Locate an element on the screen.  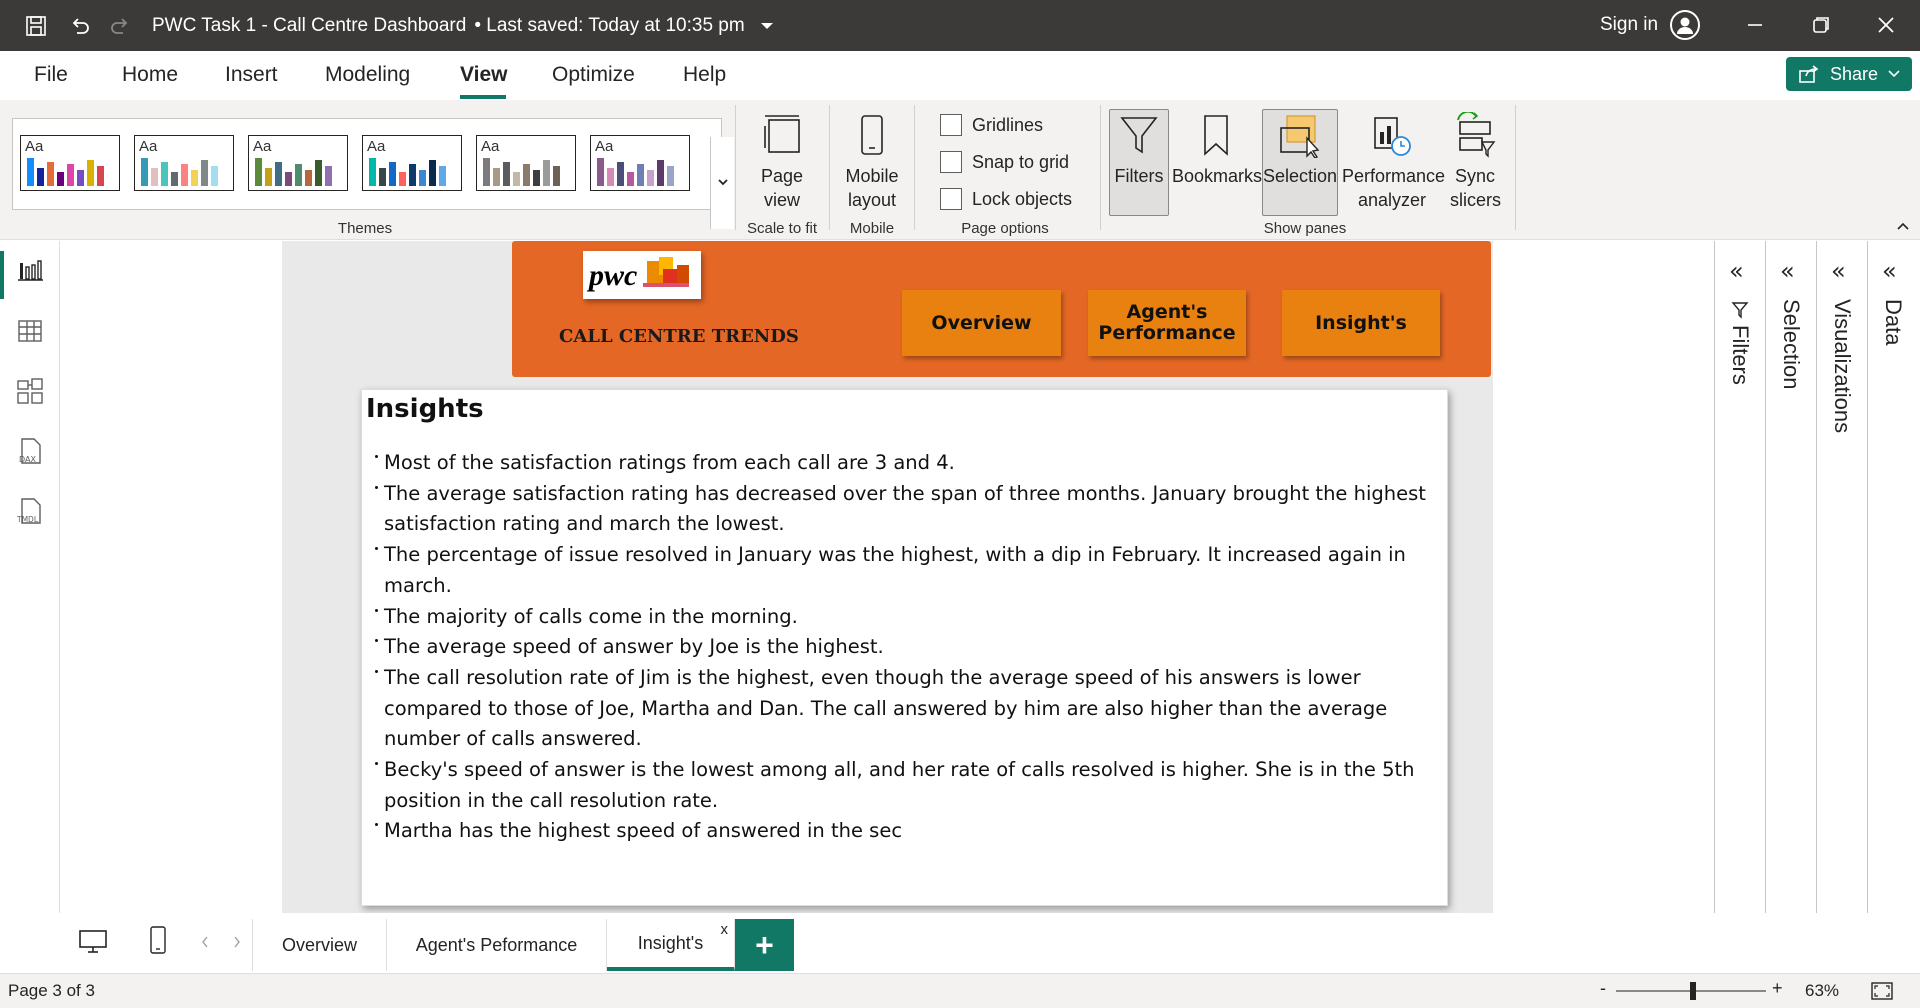
sign-in-link: Sign in is located at coordinates (1629, 25).